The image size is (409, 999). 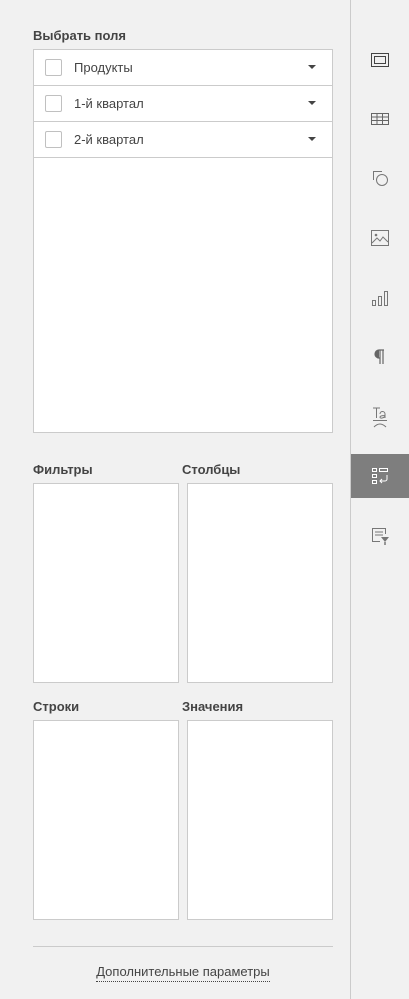 I want to click on signature-settings-button, so click(x=380, y=536).